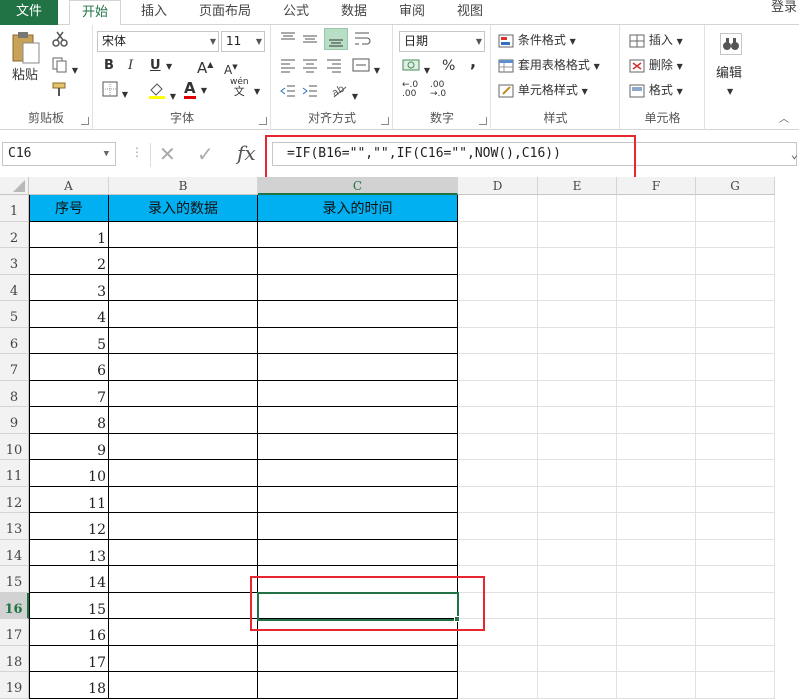  I want to click on cell-a17: 16, so click(69, 632).